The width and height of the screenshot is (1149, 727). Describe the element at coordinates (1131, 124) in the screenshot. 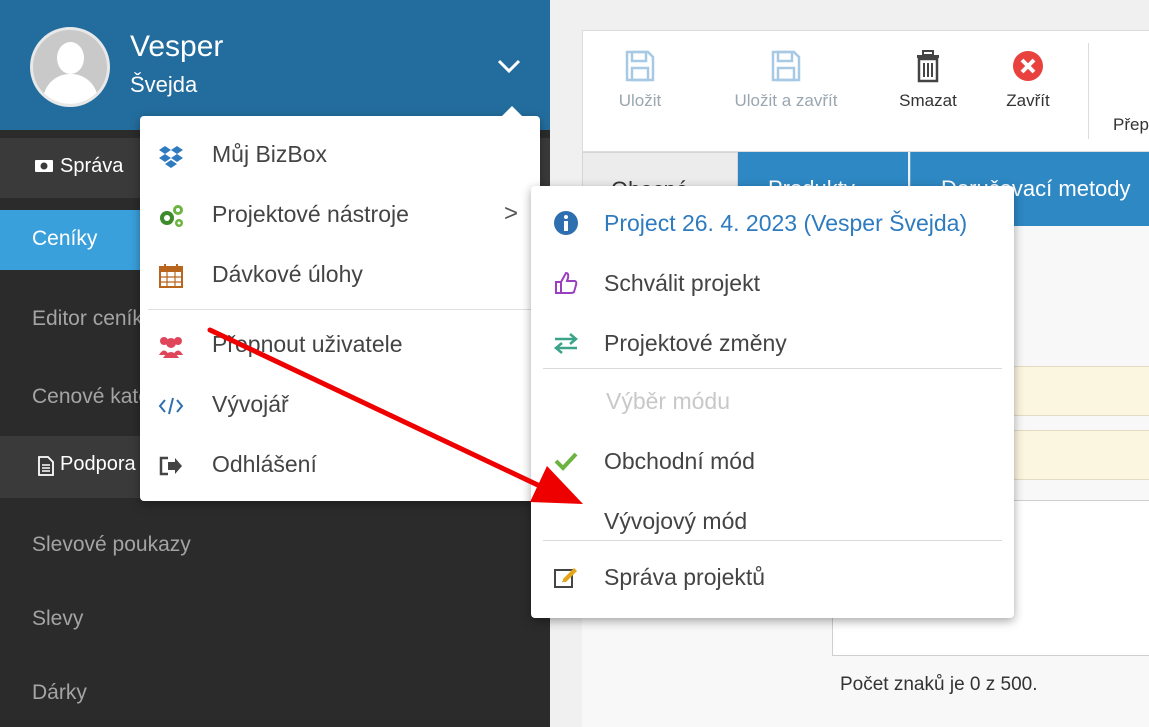

I see `switch-label: Přepnout` at that location.